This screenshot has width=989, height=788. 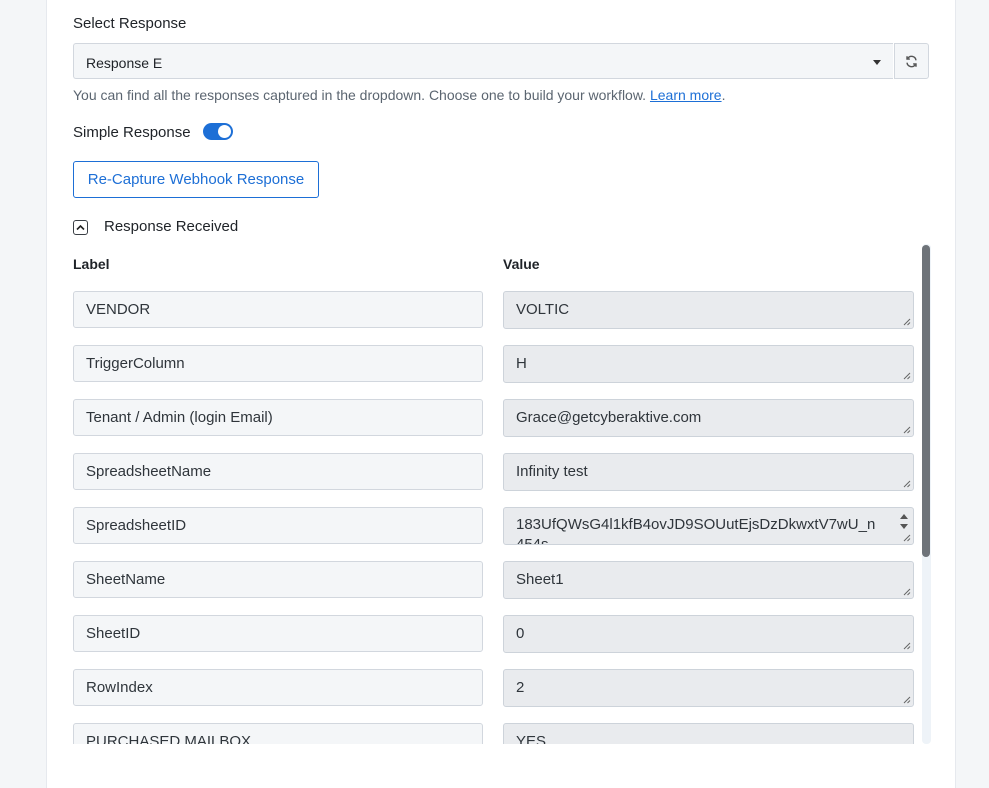 I want to click on field-value-text: VOLTIC, so click(x=543, y=309).